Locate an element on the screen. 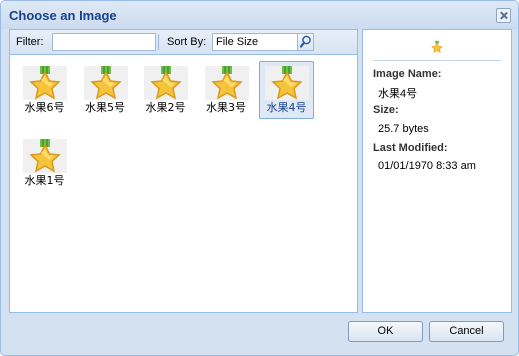 This screenshot has width=519, height=356. size-label: Size: is located at coordinates (386, 110).